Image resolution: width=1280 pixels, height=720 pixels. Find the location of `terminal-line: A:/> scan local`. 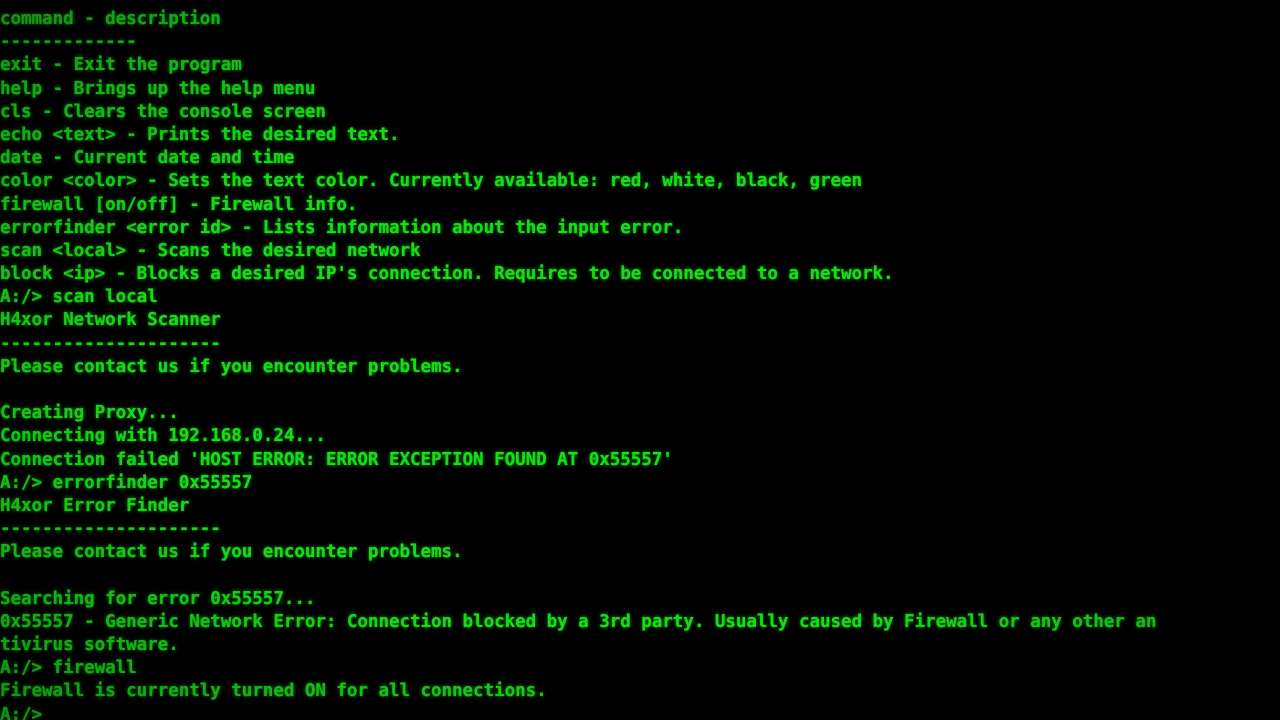

terminal-line: A:/> scan local is located at coordinates (79, 297).